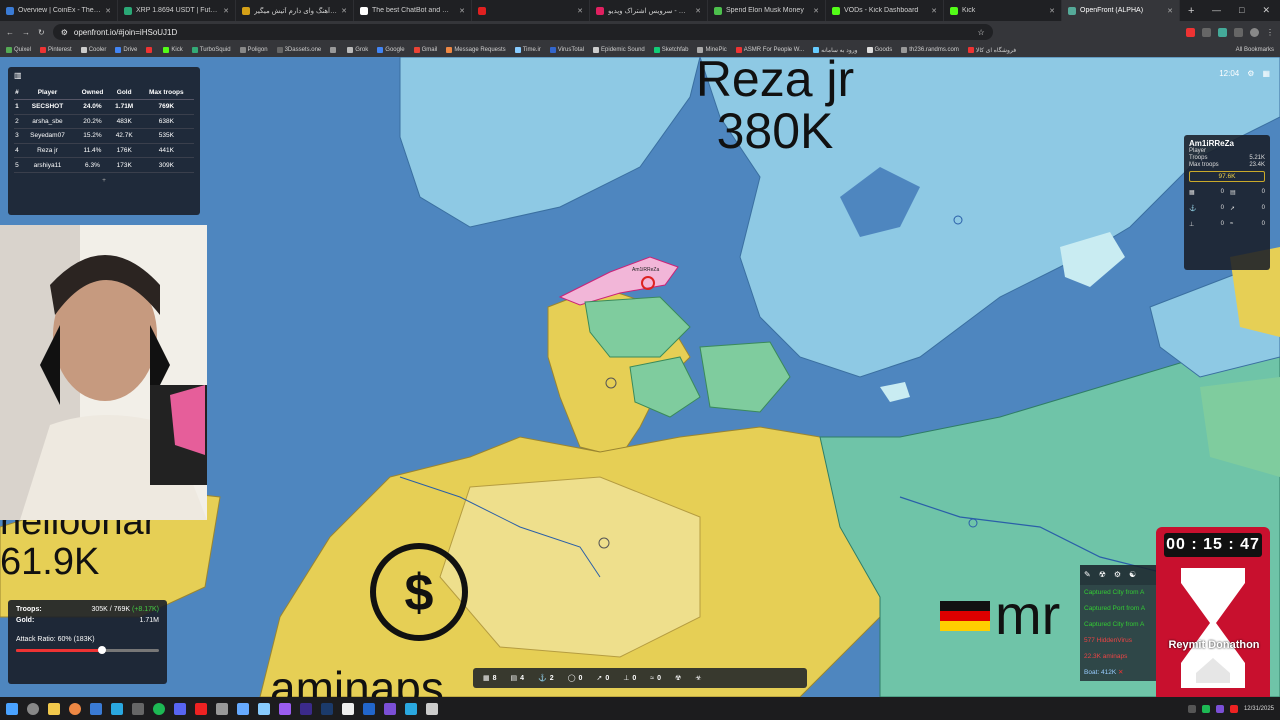  What do you see at coordinates (54, 708) in the screenshot?
I see `file-explorer-icon` at bounding box center [54, 708].